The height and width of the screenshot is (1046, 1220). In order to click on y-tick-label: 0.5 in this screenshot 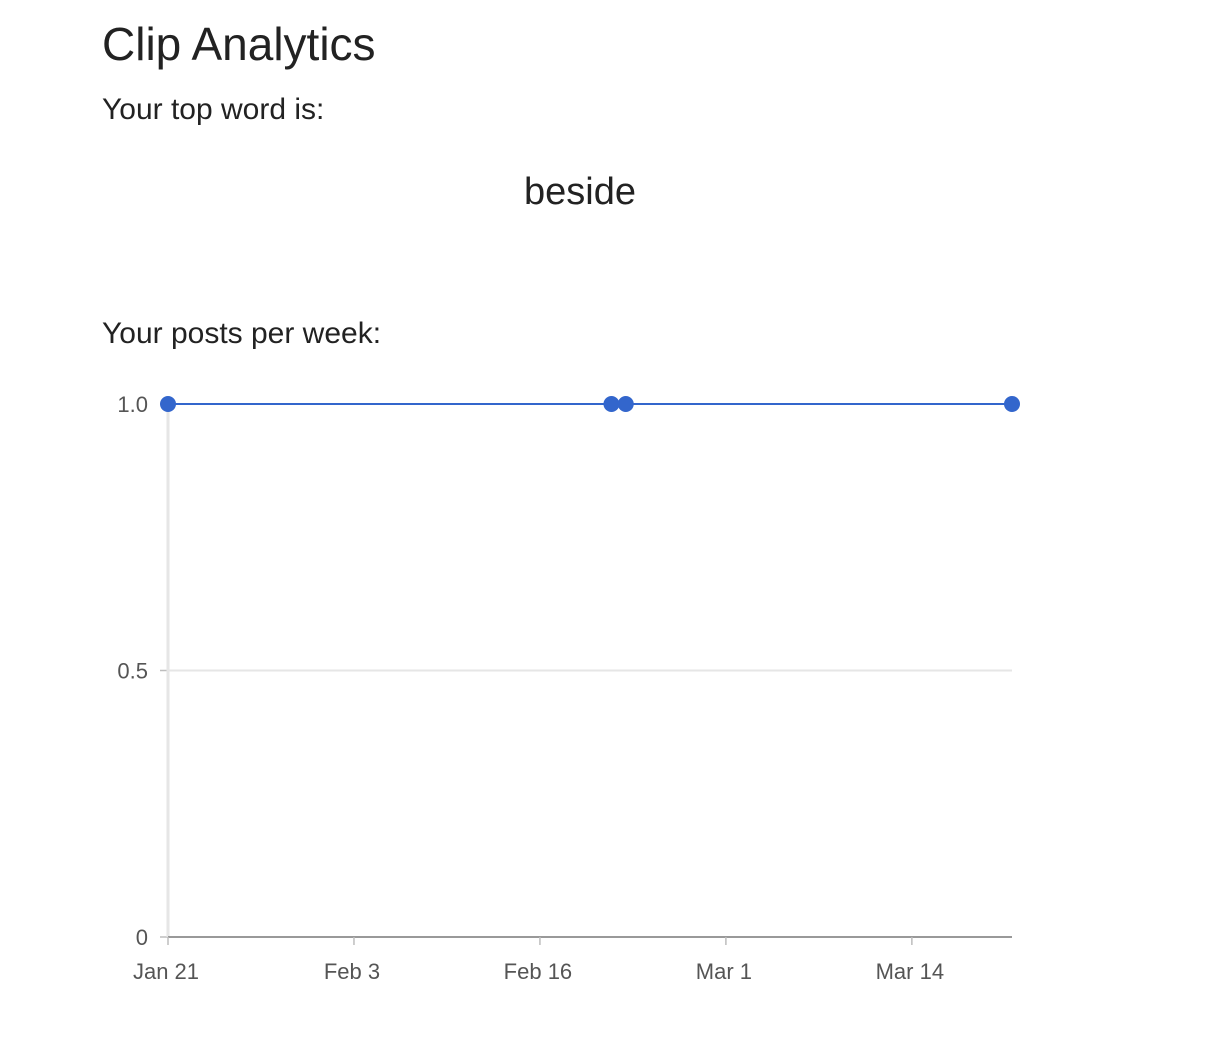, I will do `click(132, 671)`.